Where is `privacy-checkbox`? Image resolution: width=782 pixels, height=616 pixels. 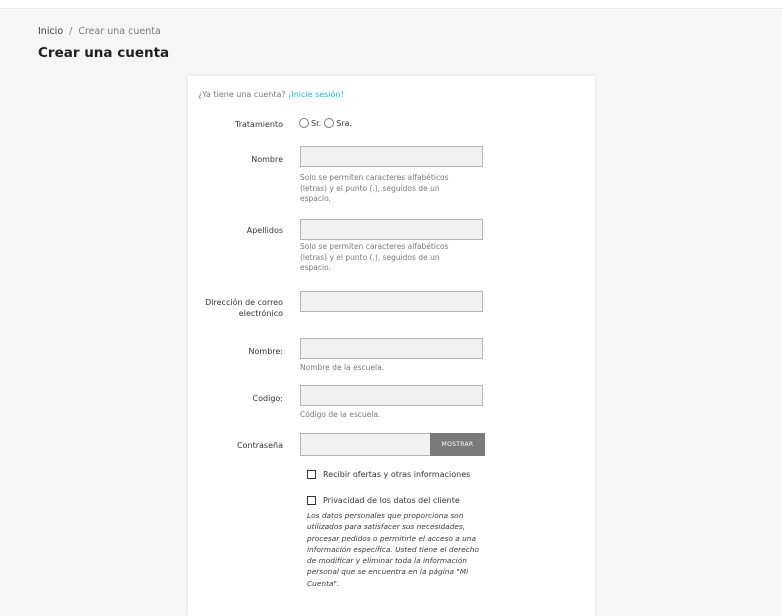
privacy-checkbox is located at coordinates (311, 500).